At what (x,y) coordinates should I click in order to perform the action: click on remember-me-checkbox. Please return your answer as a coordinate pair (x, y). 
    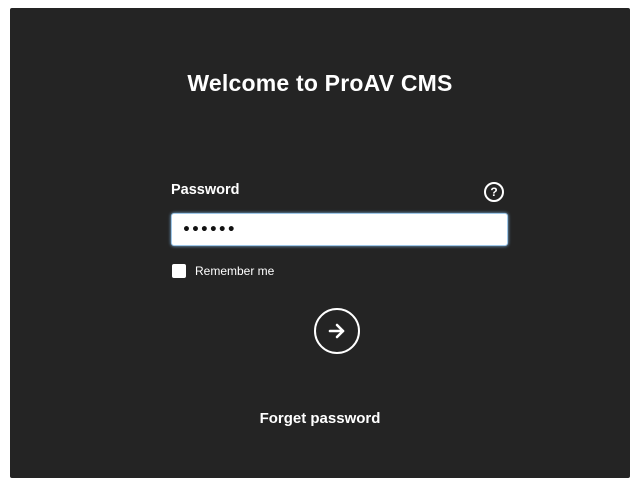
    Looking at the image, I should click on (179, 271).